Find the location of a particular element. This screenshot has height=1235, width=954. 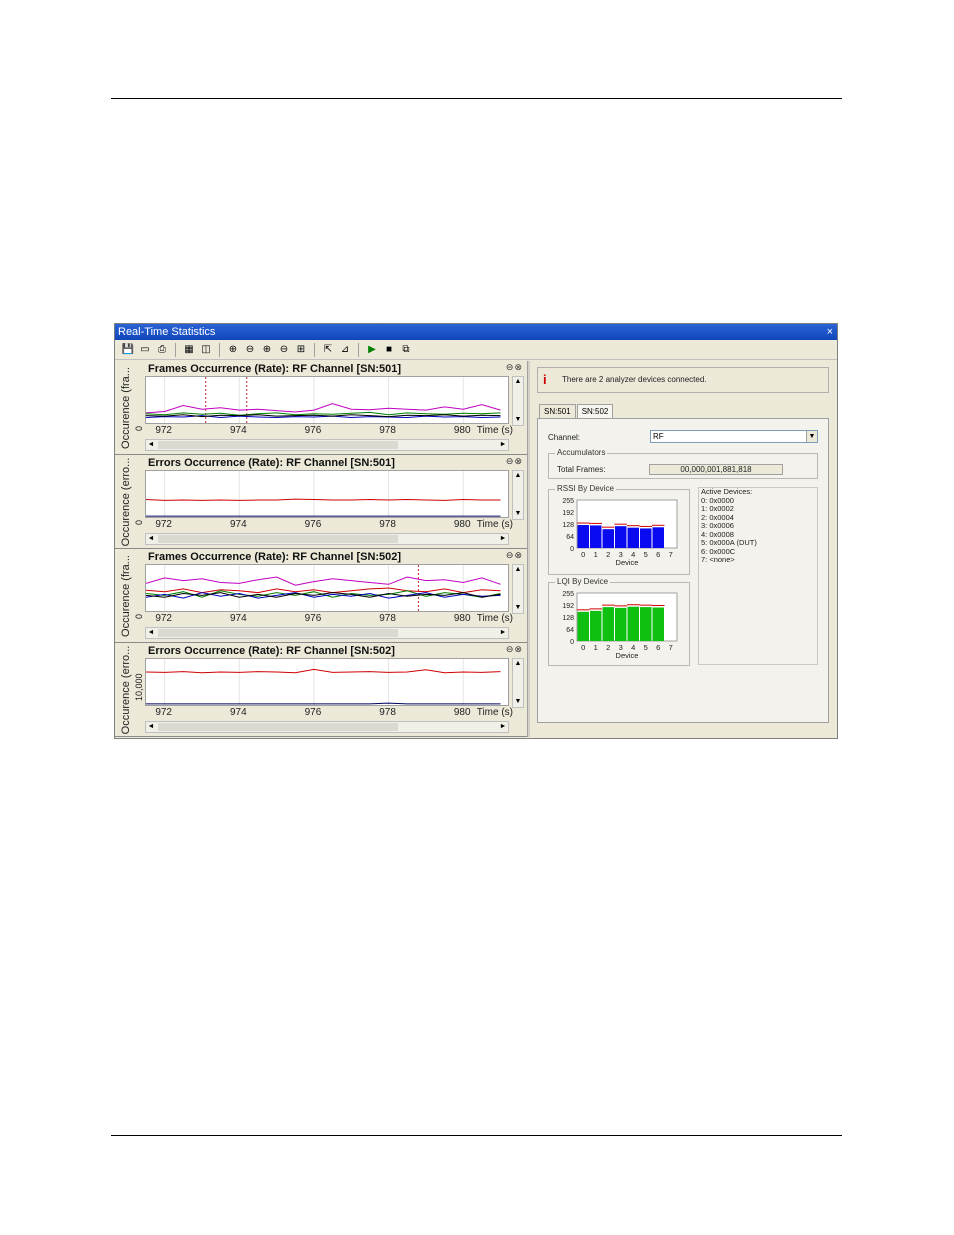

bar-y-tick: 128 is located at coordinates (568, 618).